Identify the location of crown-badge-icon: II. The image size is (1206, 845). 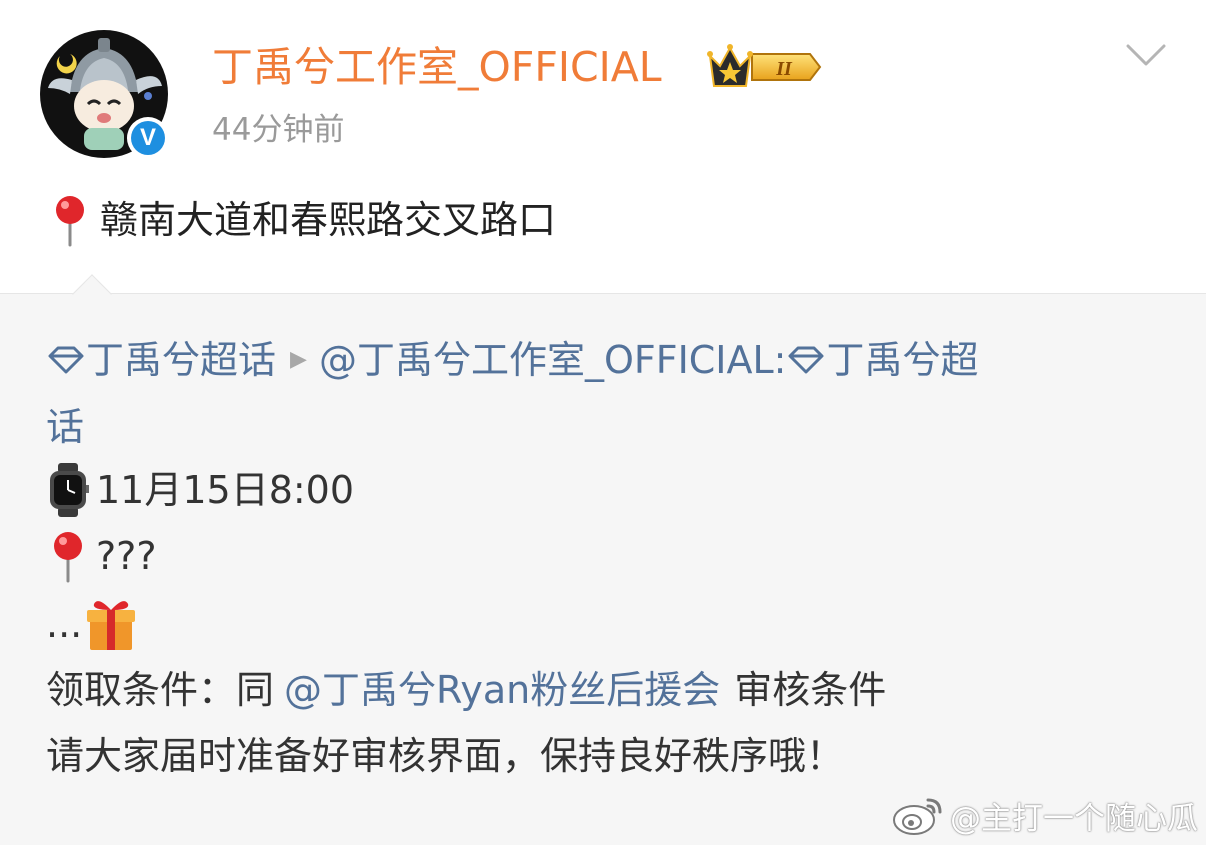
(765, 67).